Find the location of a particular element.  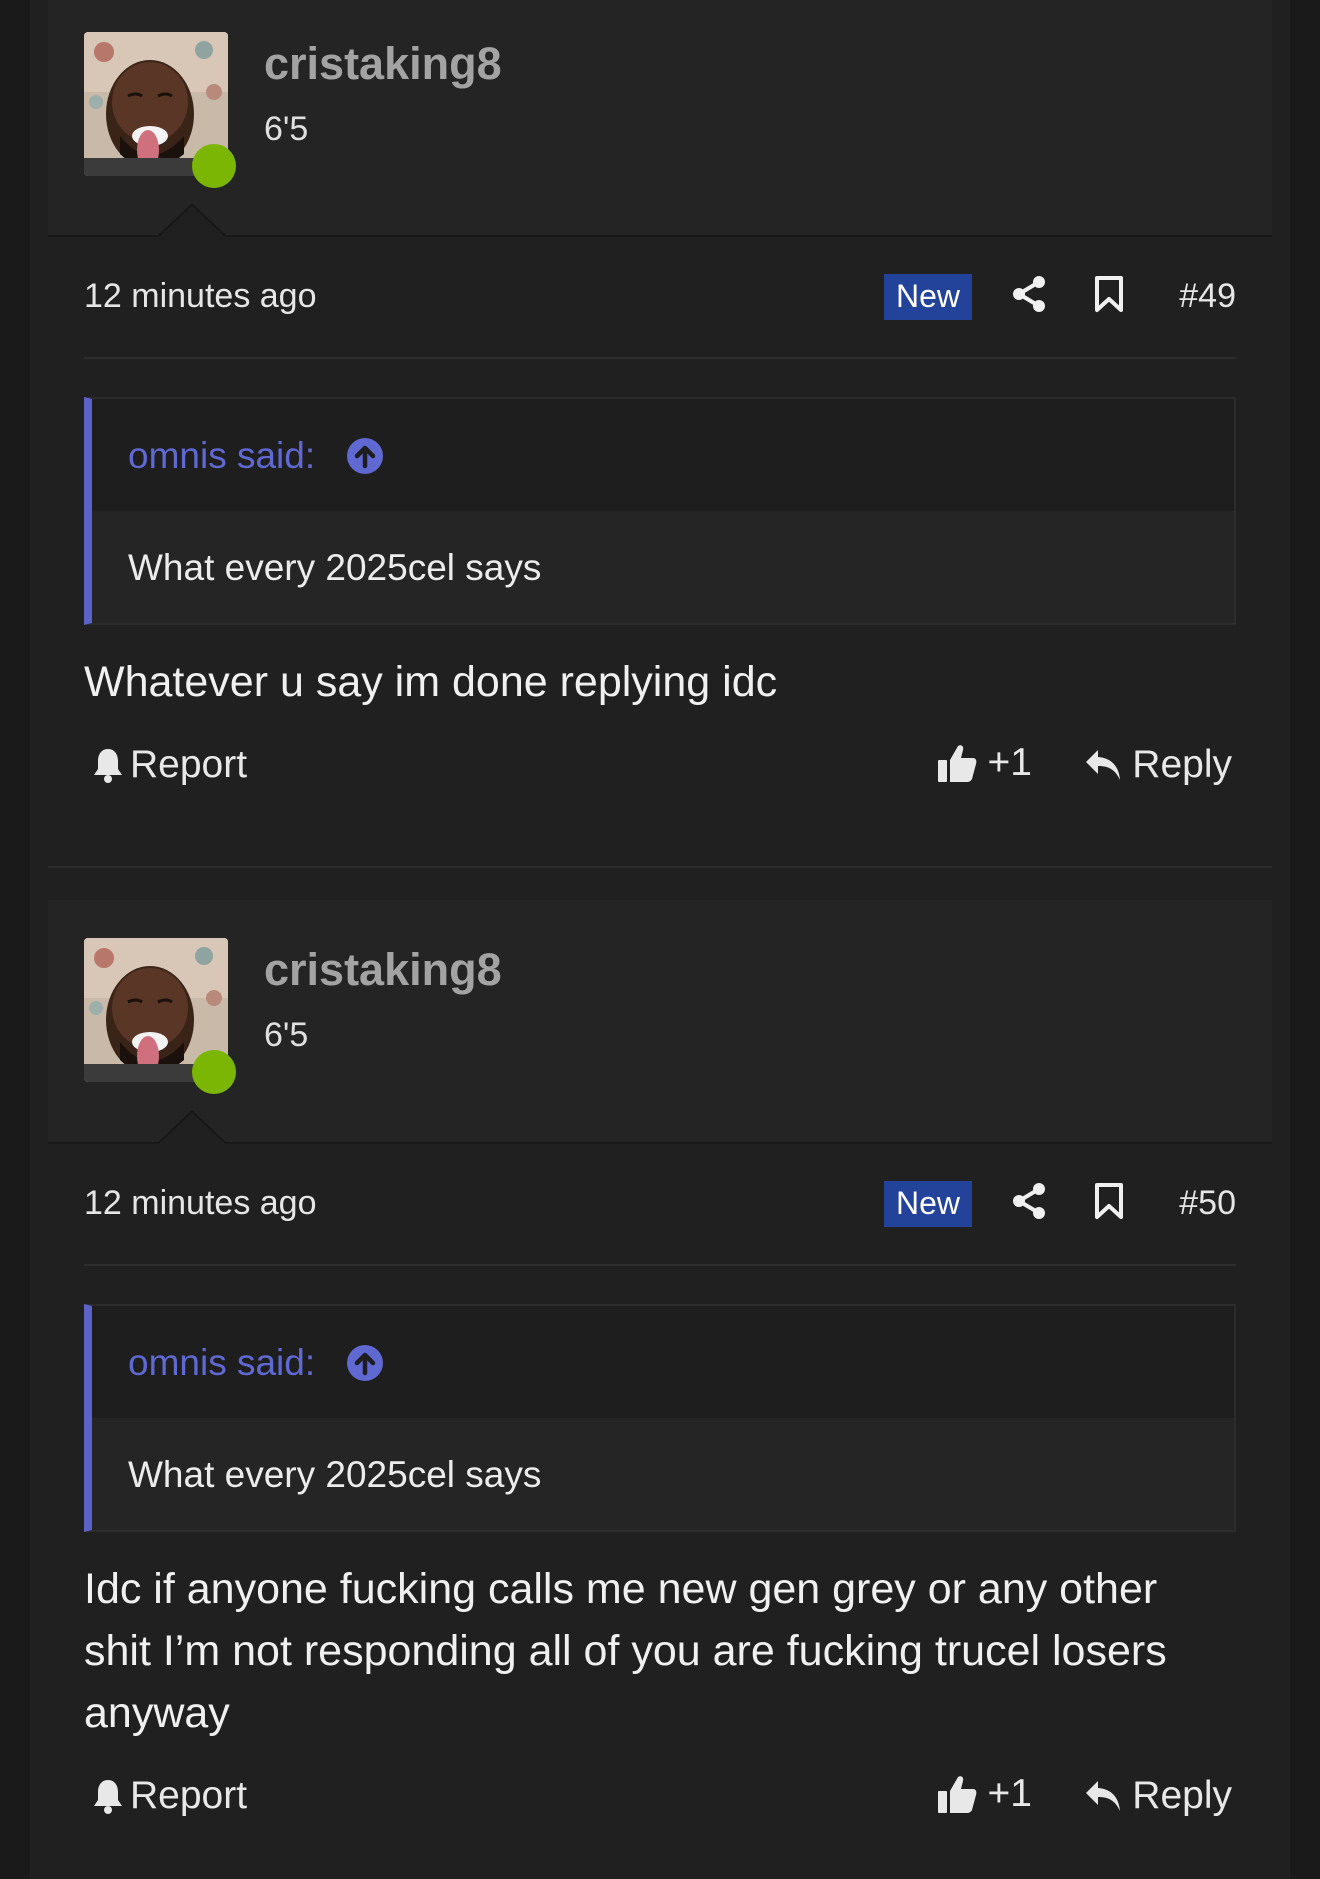

post-meta: 12 minutes ago New #49 is located at coordinates (660, 298).